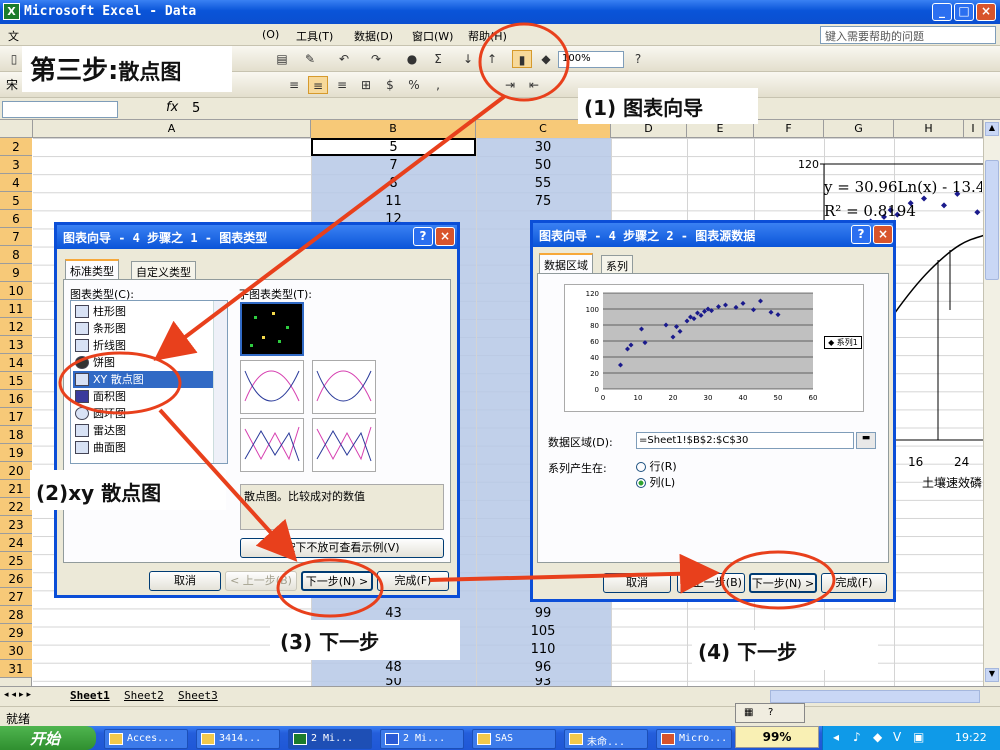 The height and width of the screenshot is (750, 1000). I want to click on data-range-input: =Sheet1!$B$2:$C$30, so click(745, 440).